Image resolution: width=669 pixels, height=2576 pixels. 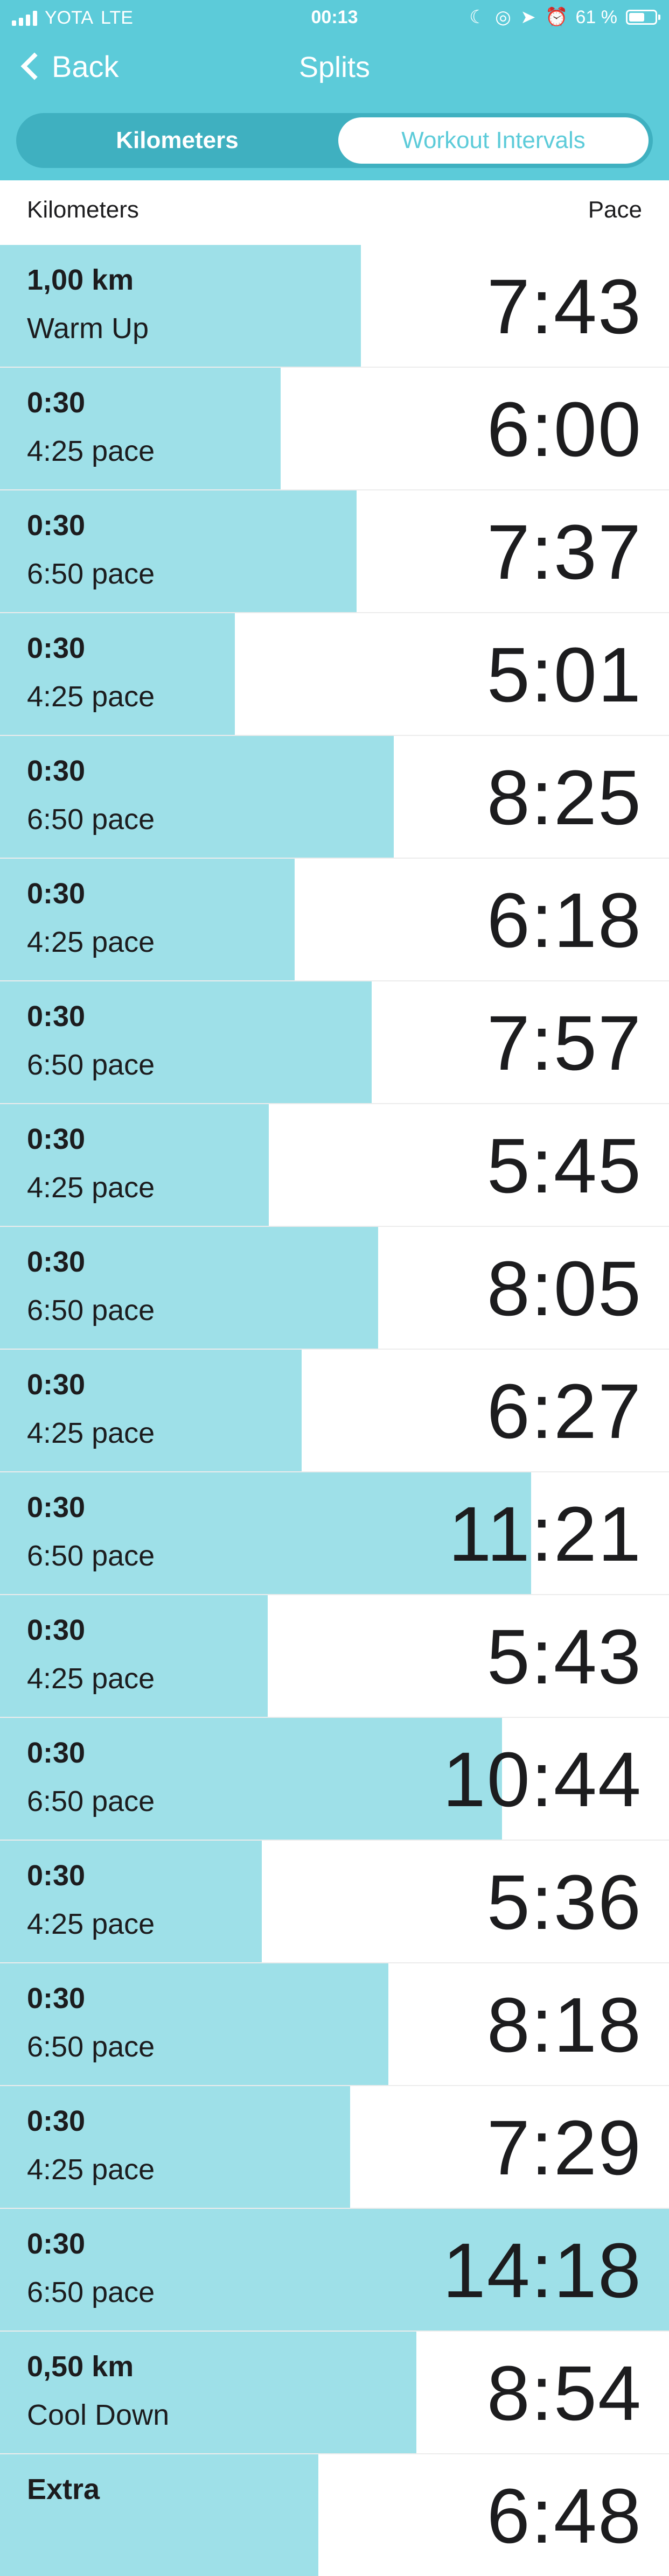 What do you see at coordinates (564, 1043) in the screenshot?
I see `split-pace: 7:57` at bounding box center [564, 1043].